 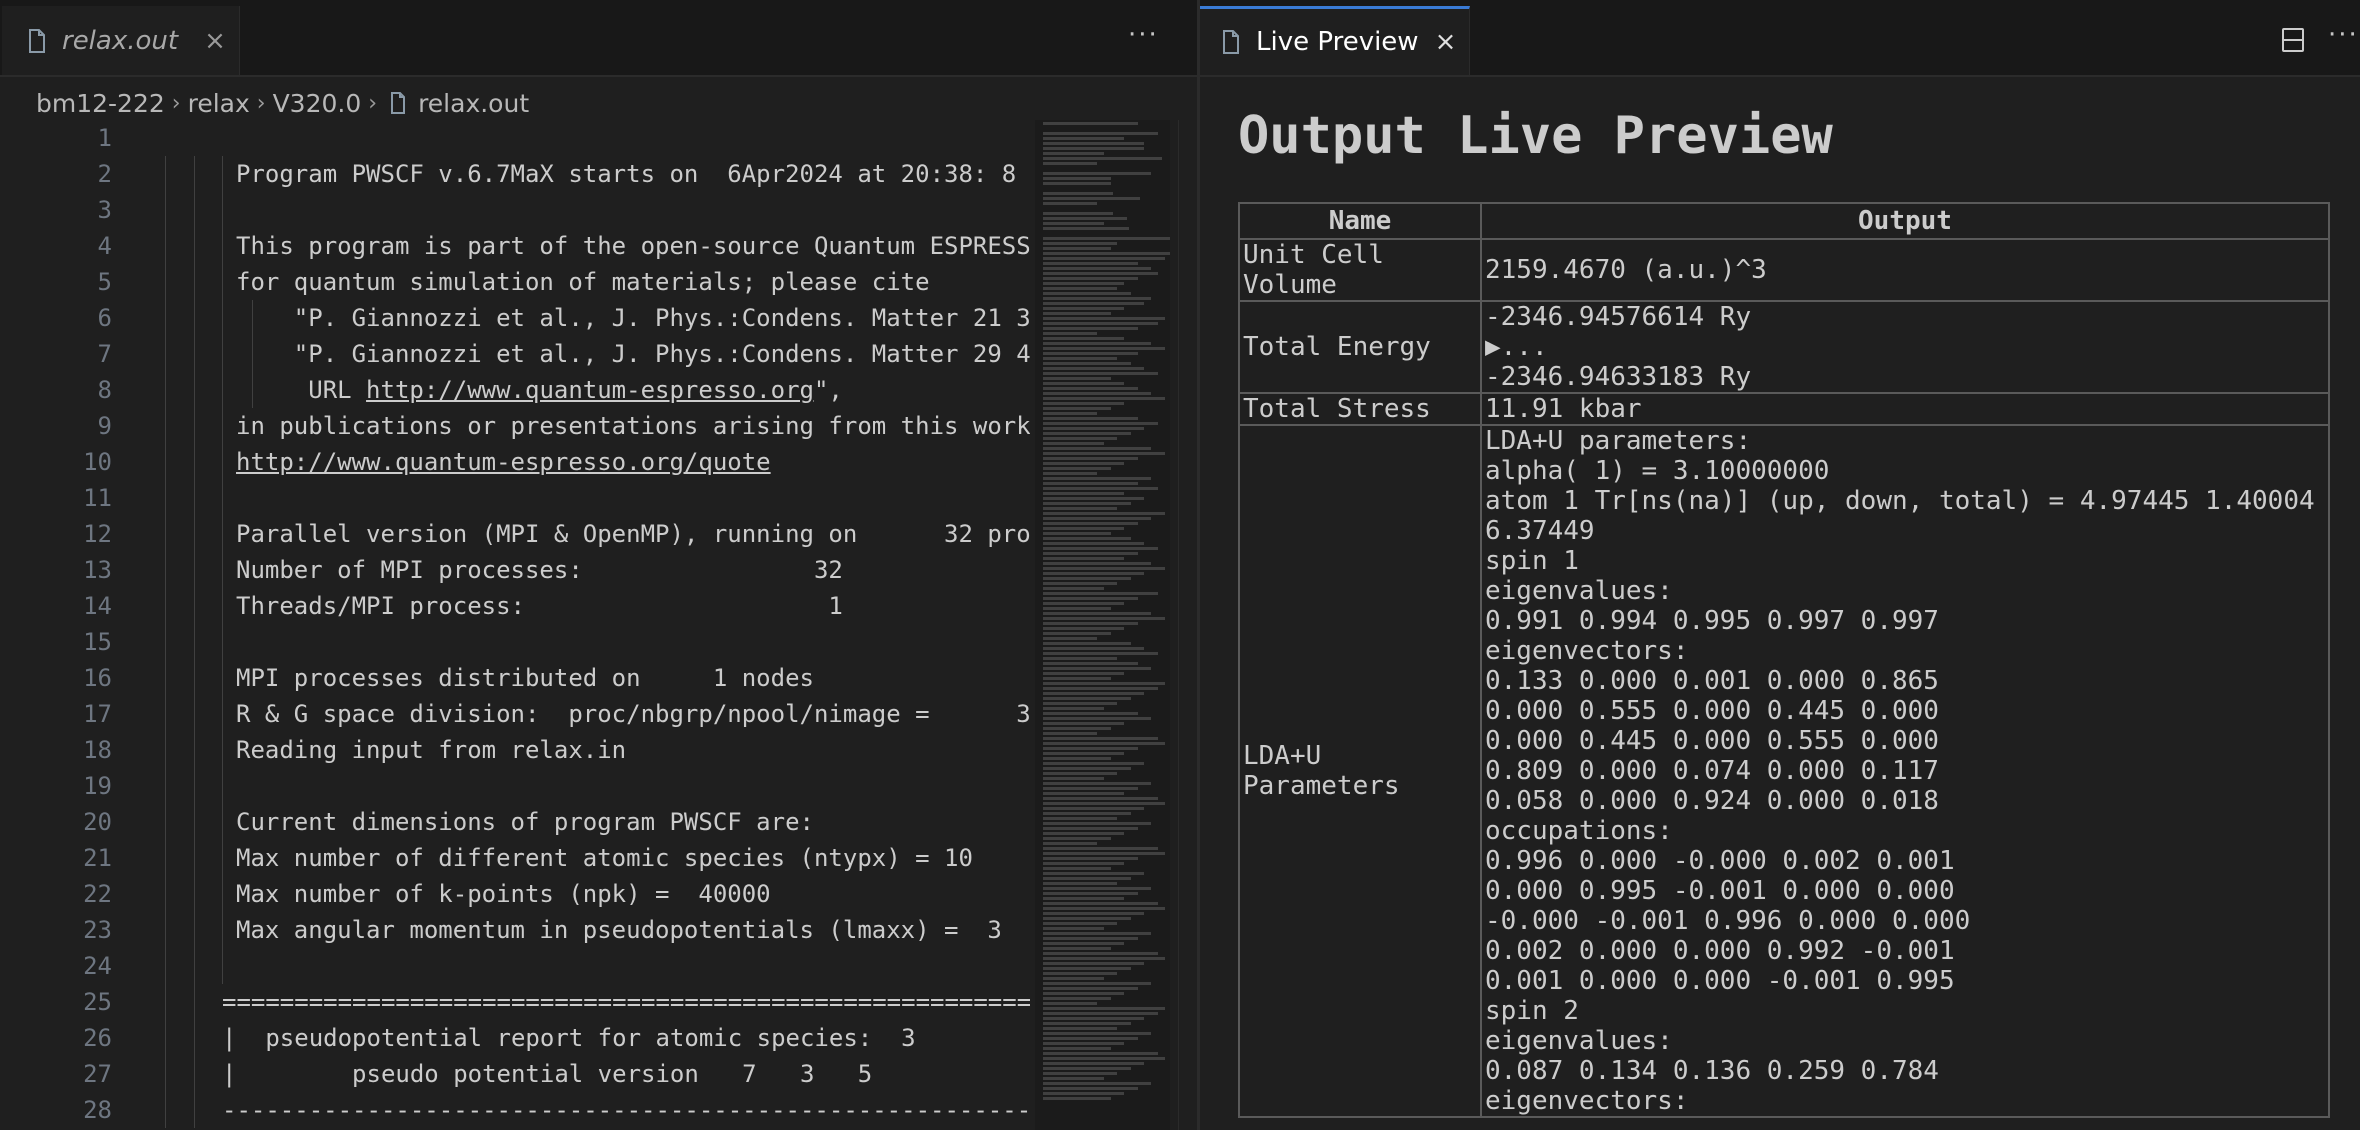 I want to click on url-link: http://www.quantum-espresso.org, so click(x=590, y=390).